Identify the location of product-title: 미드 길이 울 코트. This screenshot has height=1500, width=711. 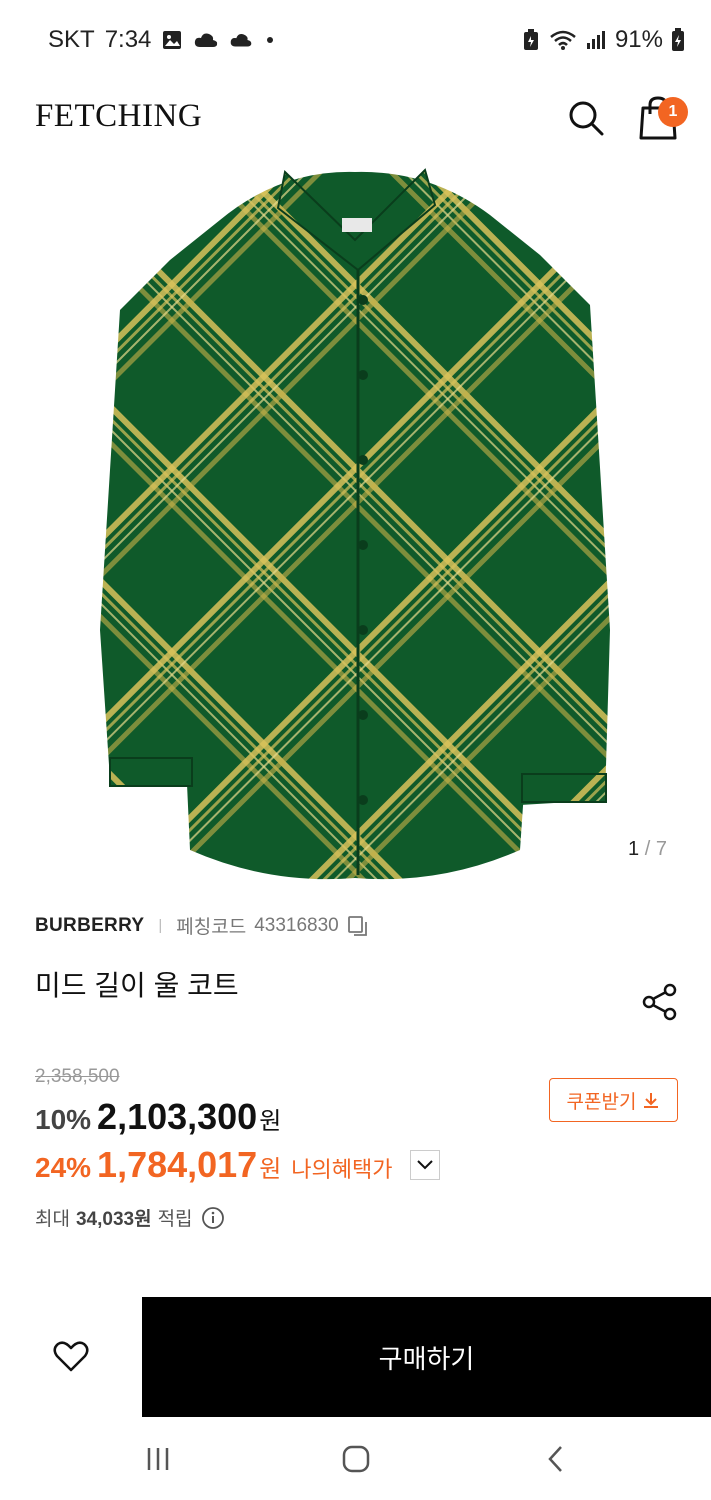
(137, 985).